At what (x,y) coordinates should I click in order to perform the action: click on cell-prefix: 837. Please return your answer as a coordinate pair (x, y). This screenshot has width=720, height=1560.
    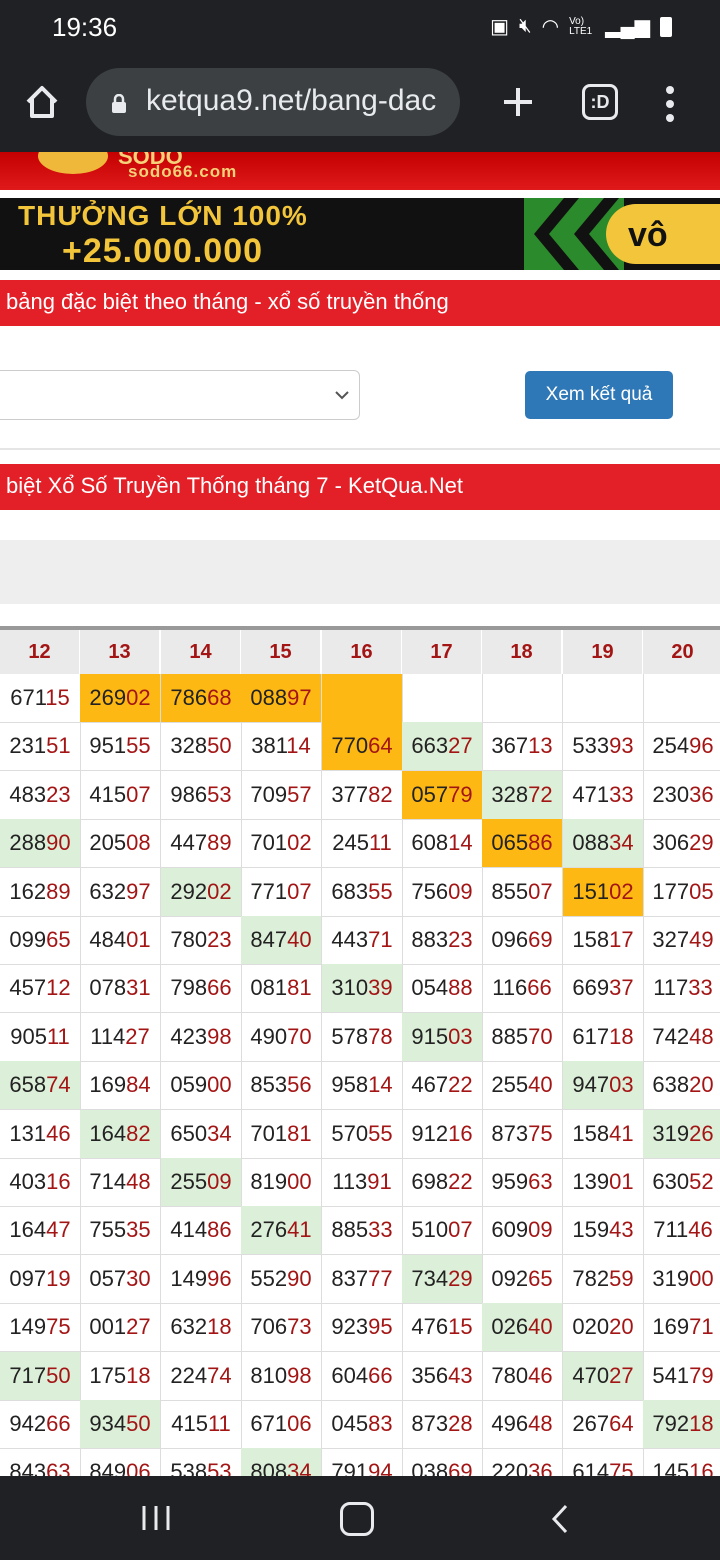
    Looking at the image, I should click on (350, 1278).